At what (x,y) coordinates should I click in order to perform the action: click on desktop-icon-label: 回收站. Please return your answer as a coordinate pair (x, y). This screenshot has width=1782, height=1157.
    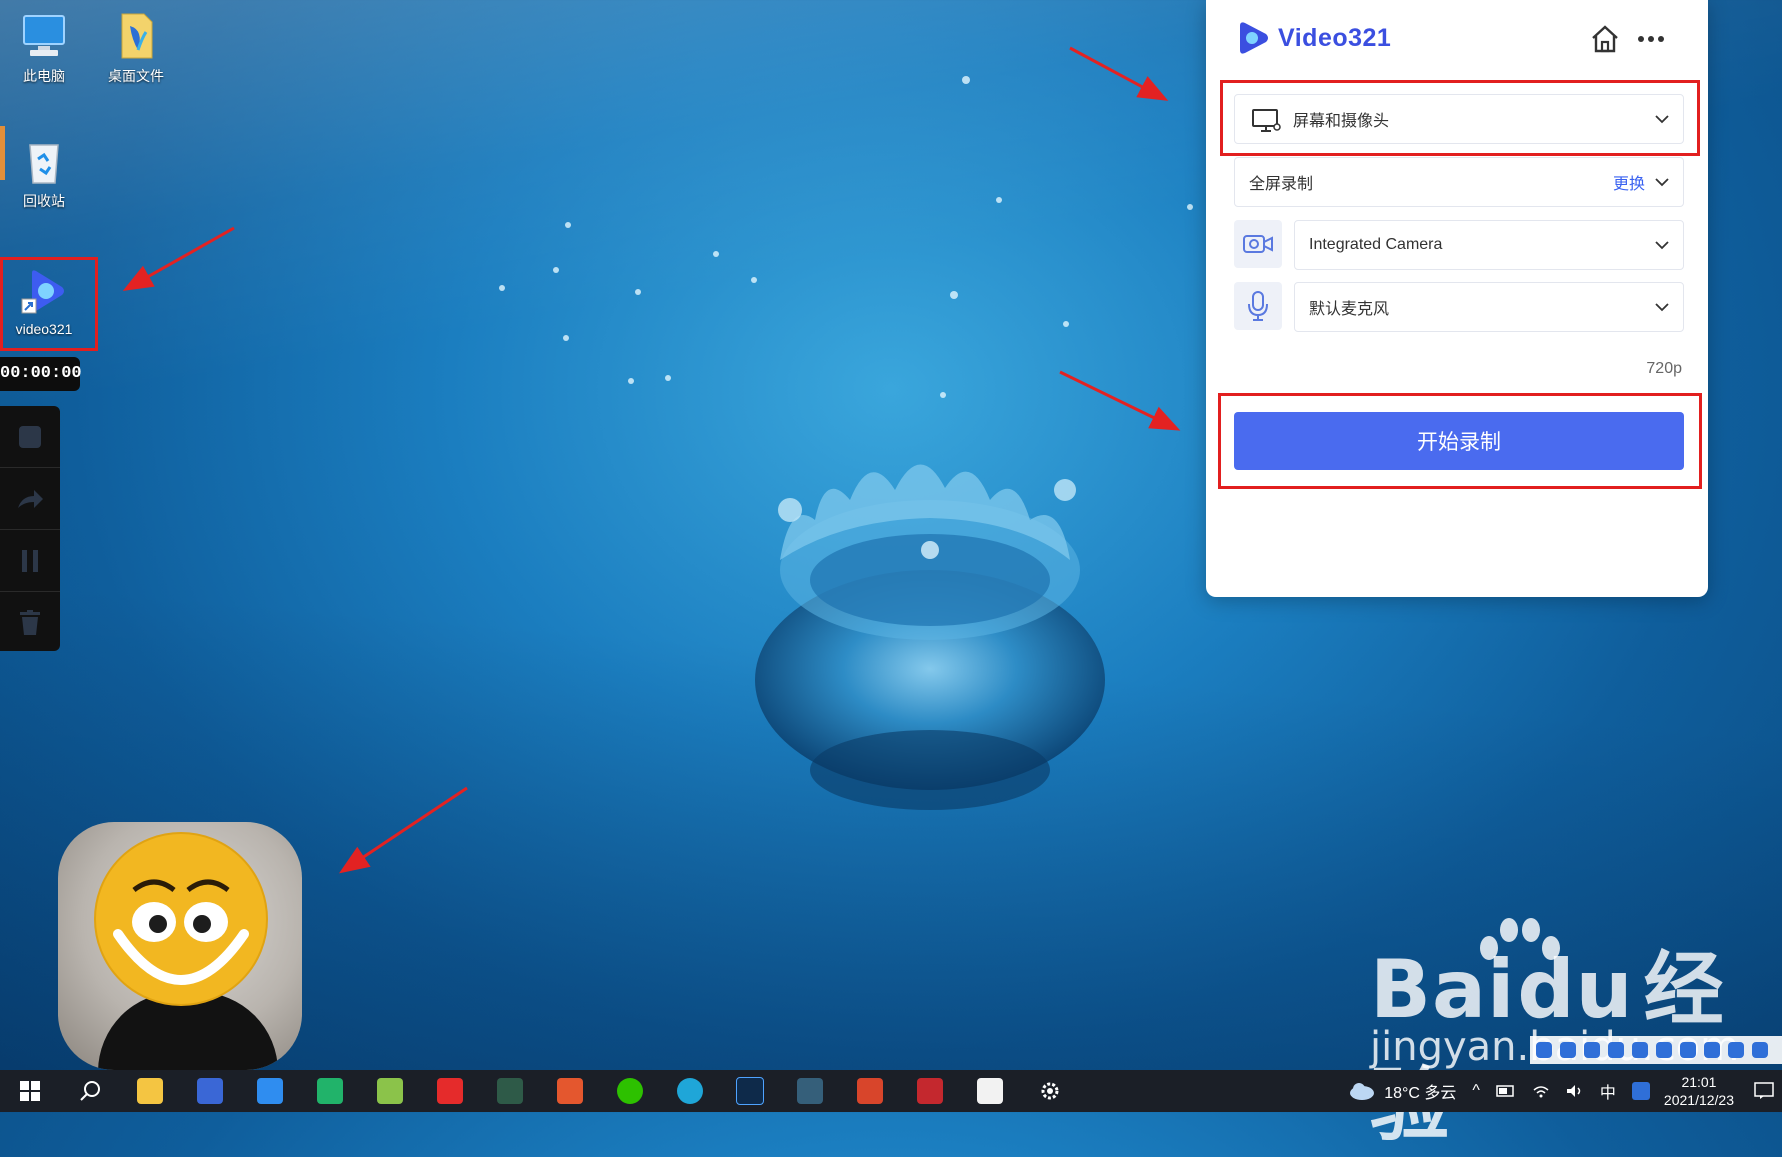
    Looking at the image, I should click on (44, 201).